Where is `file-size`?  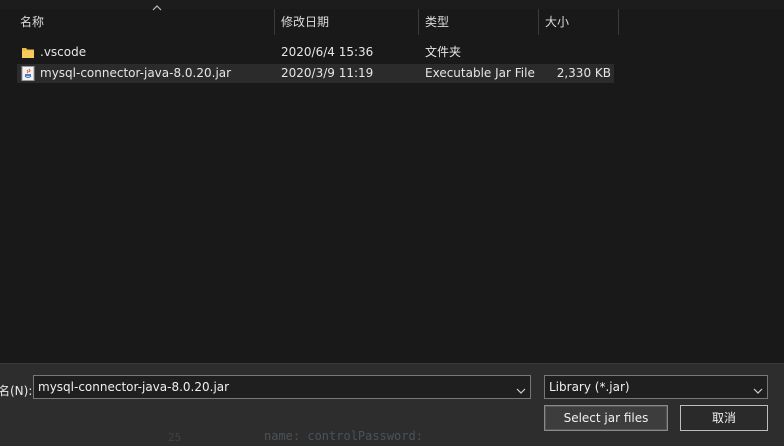
file-size is located at coordinates (578, 52).